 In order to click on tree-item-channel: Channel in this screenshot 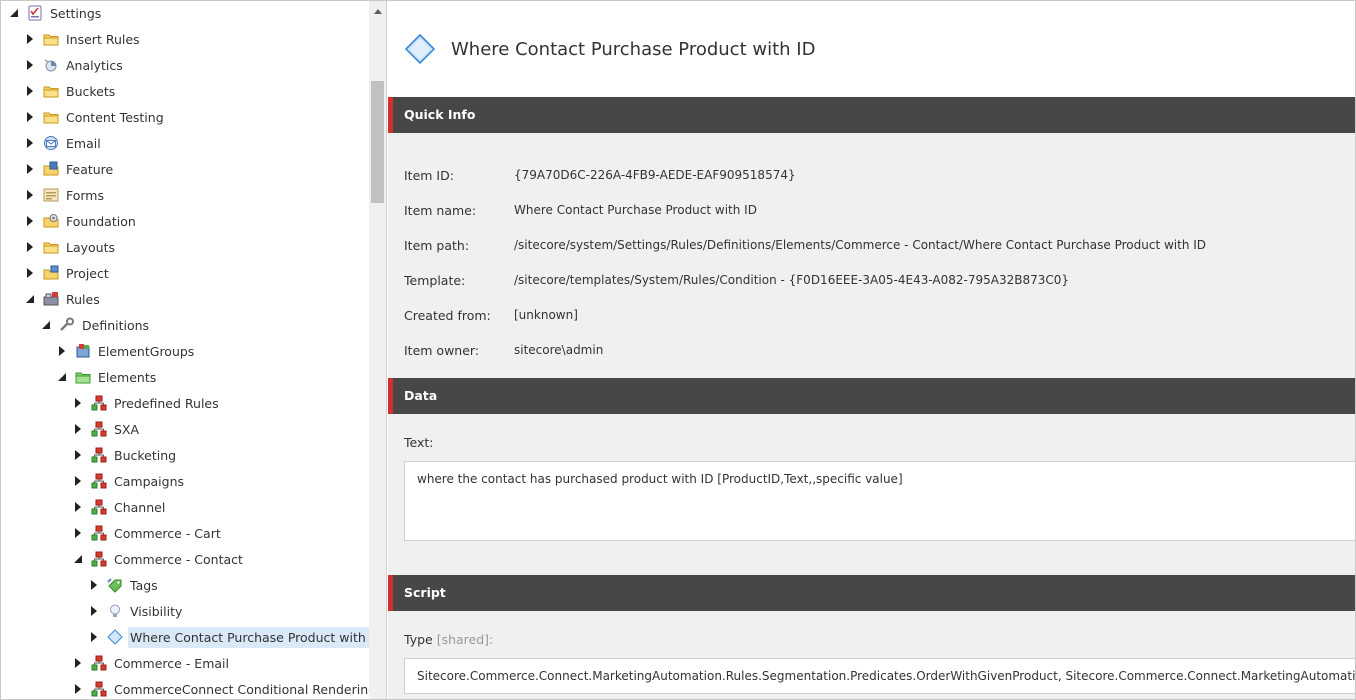, I will do `click(120, 507)`.